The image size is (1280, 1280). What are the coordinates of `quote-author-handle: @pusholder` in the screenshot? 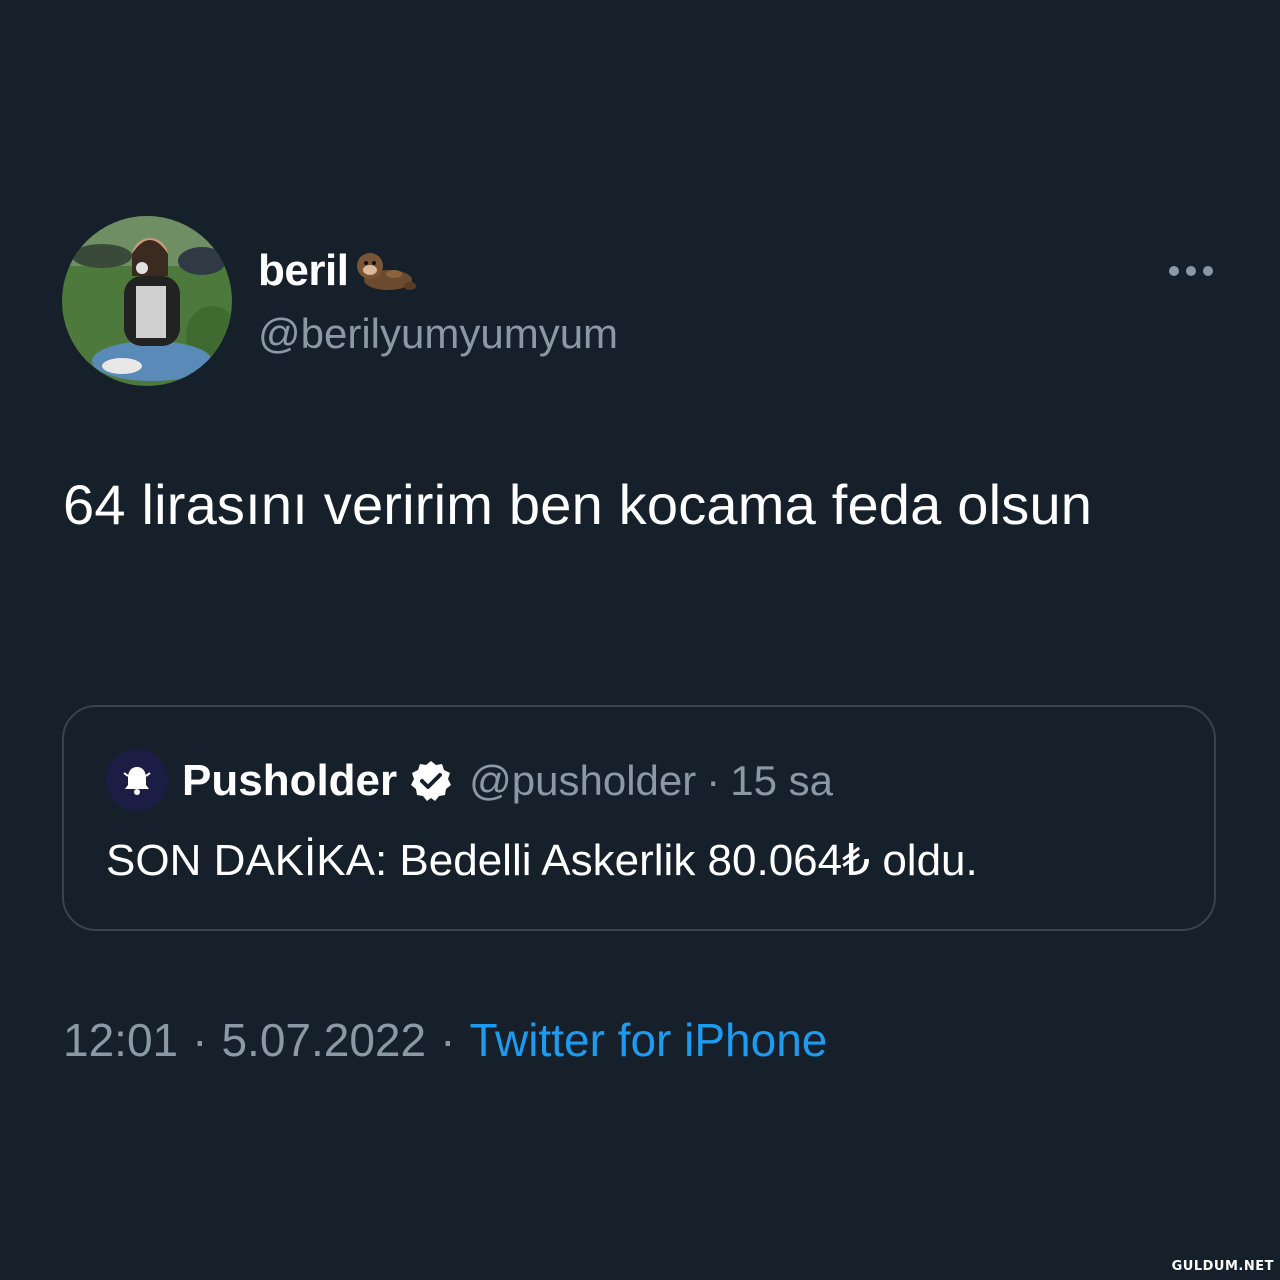 It's located at (582, 781).